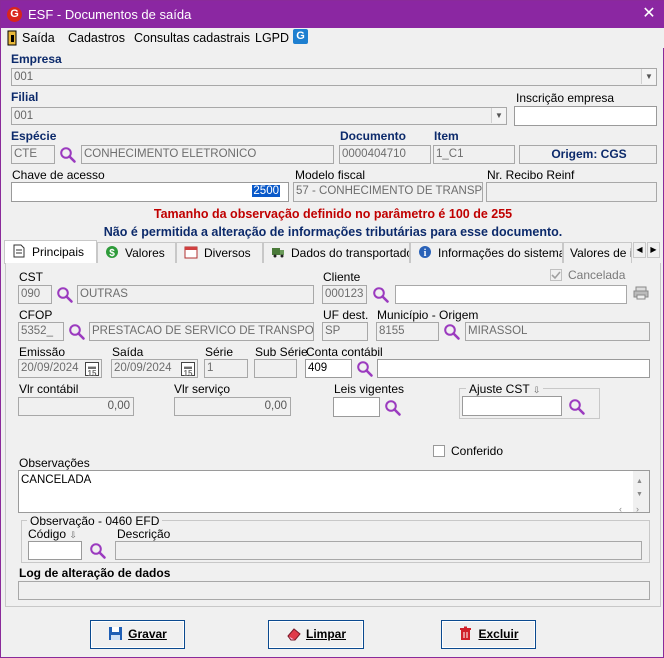  Describe the element at coordinates (585, 116) in the screenshot. I see `inscricao-input` at that location.